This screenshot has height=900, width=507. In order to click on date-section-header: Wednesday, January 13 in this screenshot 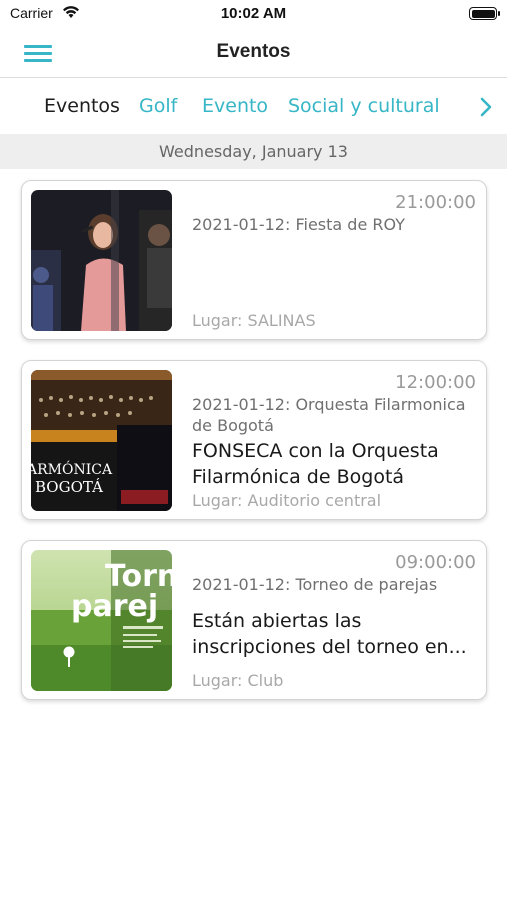, I will do `click(253, 151)`.